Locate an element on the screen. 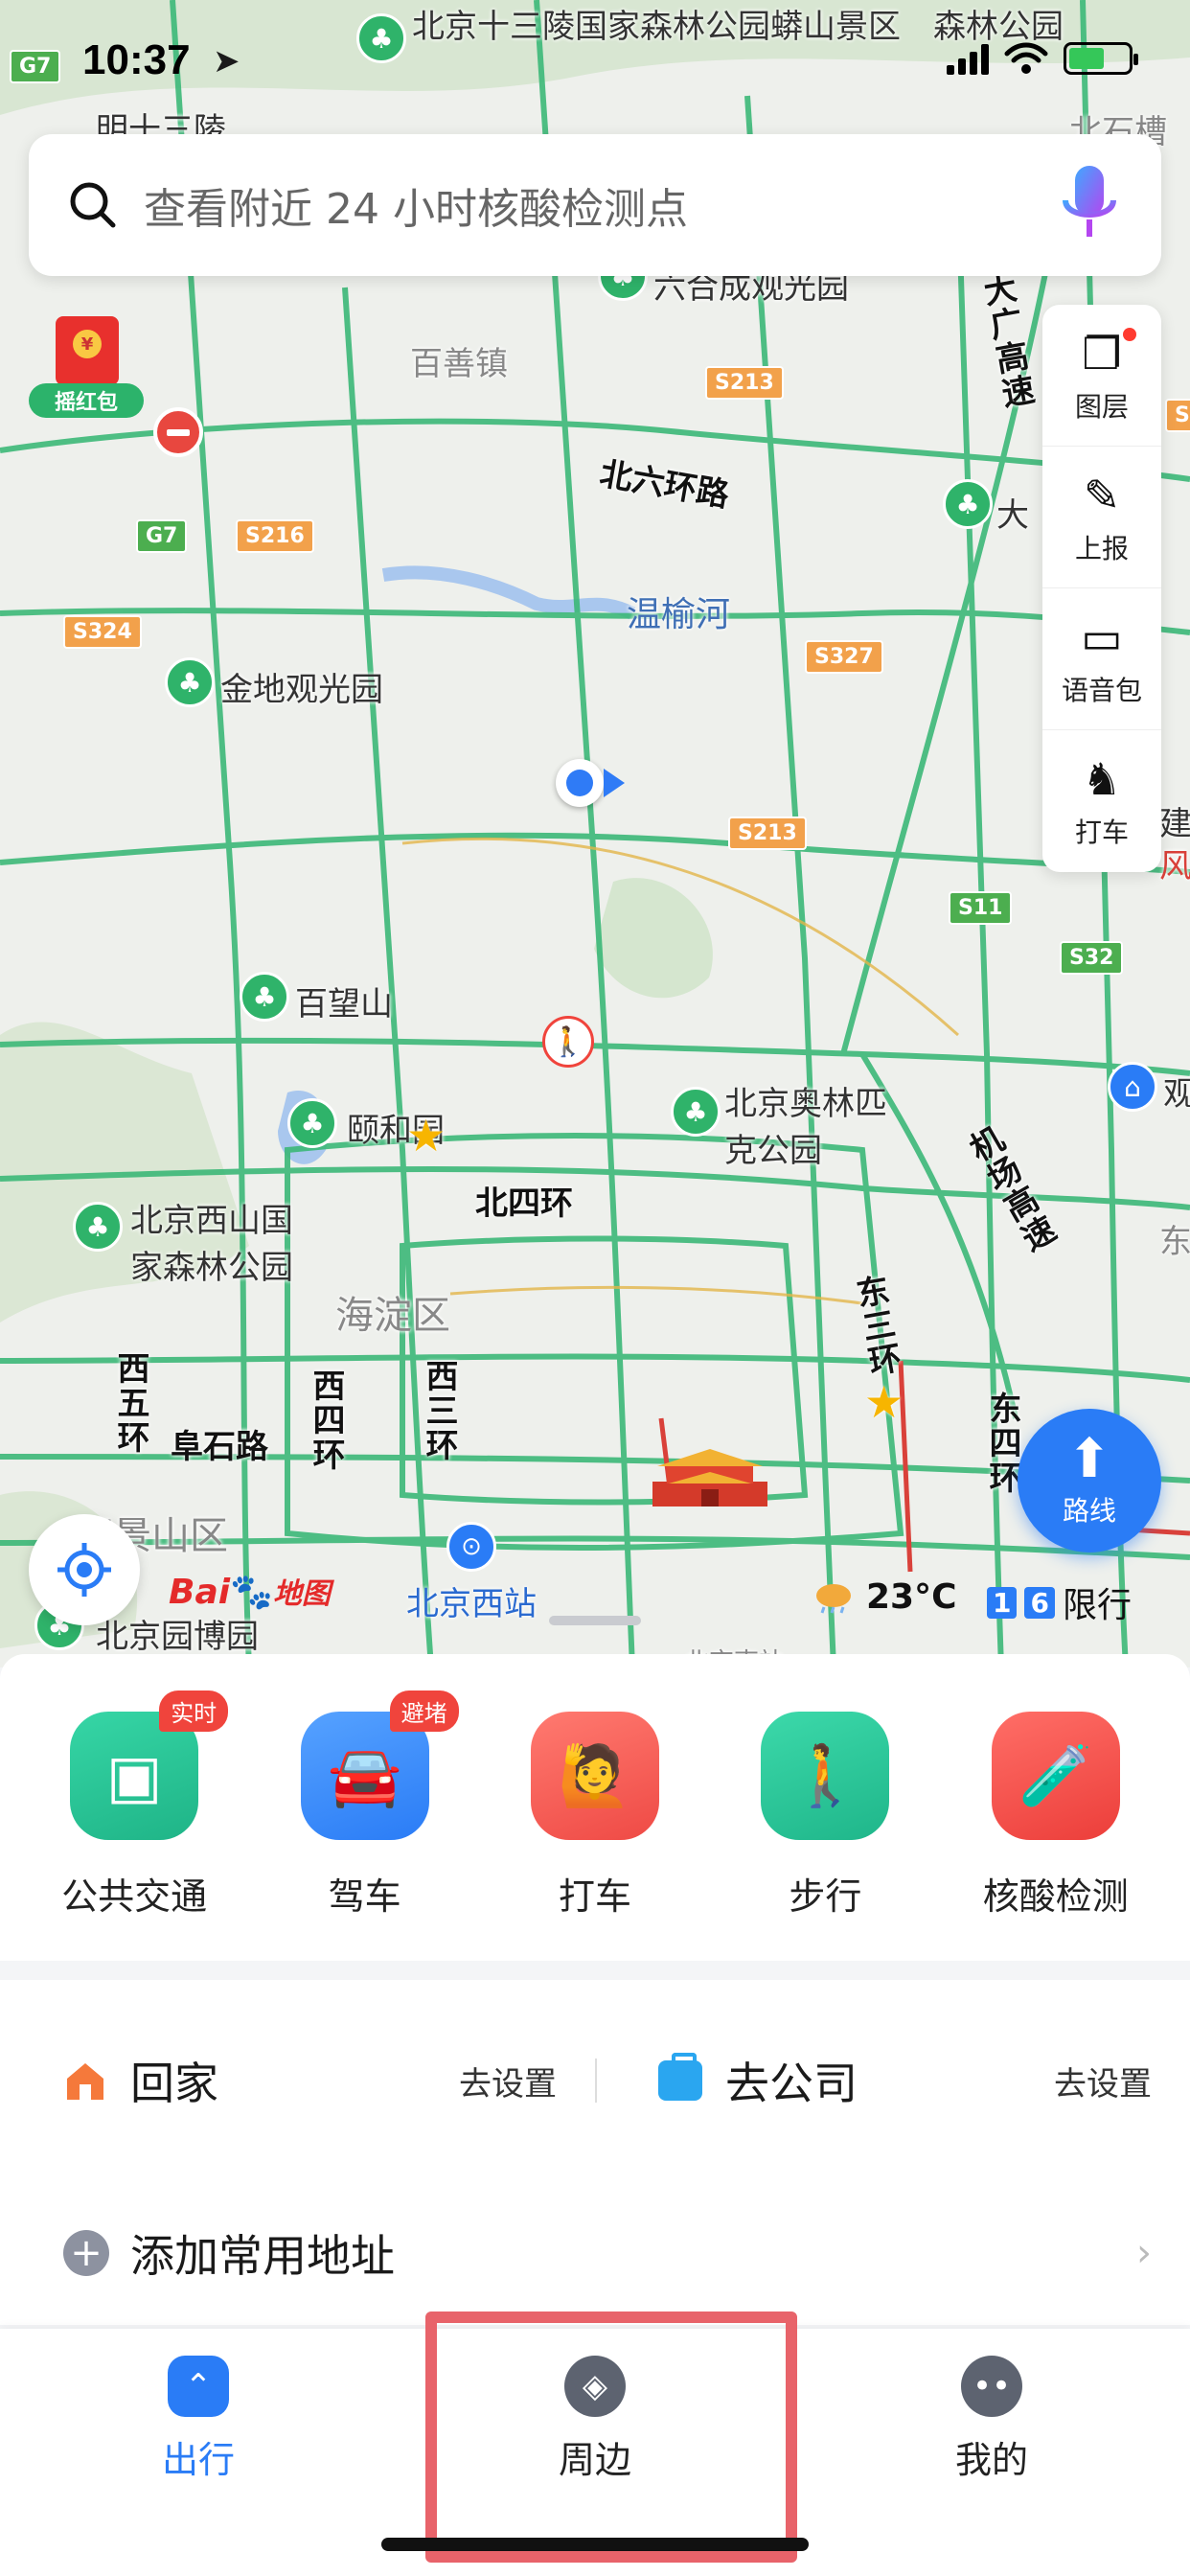 Image resolution: width=1190 pixels, height=2576 pixels. route-button: ⬆ 路线 is located at coordinates (1090, 1480).